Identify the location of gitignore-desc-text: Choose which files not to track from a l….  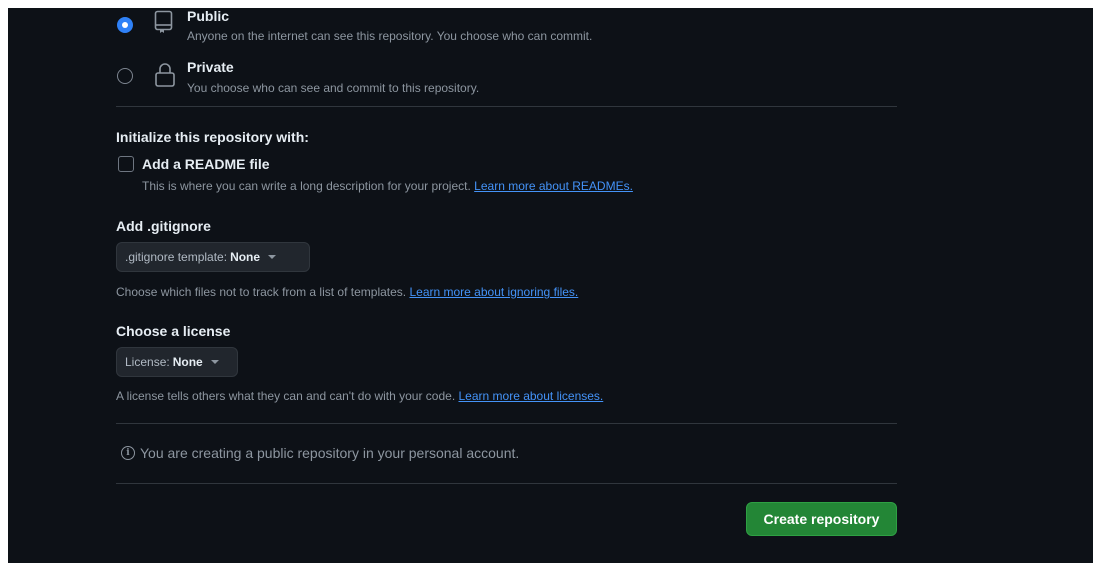
(261, 292).